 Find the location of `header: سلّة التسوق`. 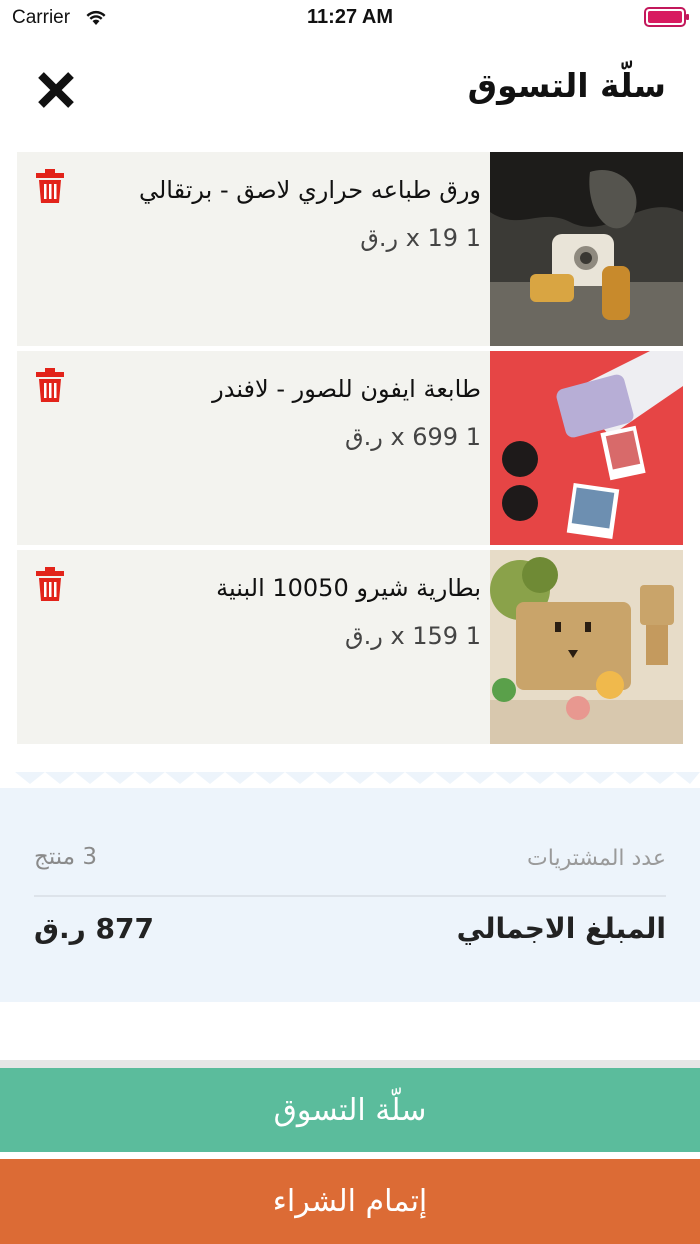

header: سلّة التسوق is located at coordinates (350, 90).